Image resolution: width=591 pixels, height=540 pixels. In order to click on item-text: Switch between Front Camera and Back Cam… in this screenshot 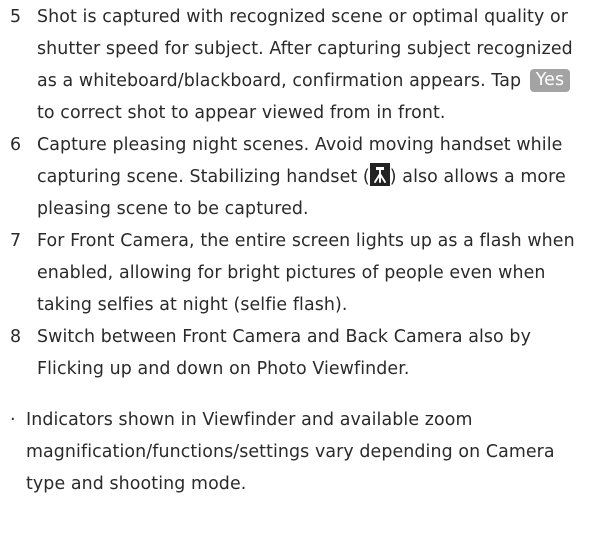, I will do `click(284, 353)`.